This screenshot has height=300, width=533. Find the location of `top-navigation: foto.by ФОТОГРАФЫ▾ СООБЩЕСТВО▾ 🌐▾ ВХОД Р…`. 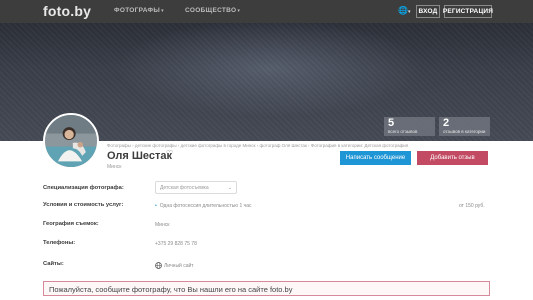

top-navigation: foto.by ФОТОГРАФЫ▾ СООБЩЕСТВО▾ 🌐▾ ВХОД Р… is located at coordinates (266, 11).